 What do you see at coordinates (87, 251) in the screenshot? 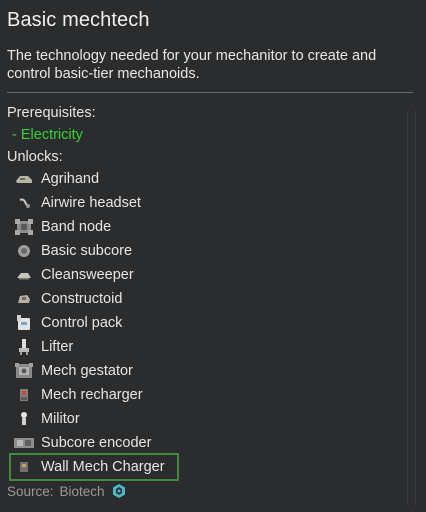
I see `unlock-label: Basic subcore` at bounding box center [87, 251].